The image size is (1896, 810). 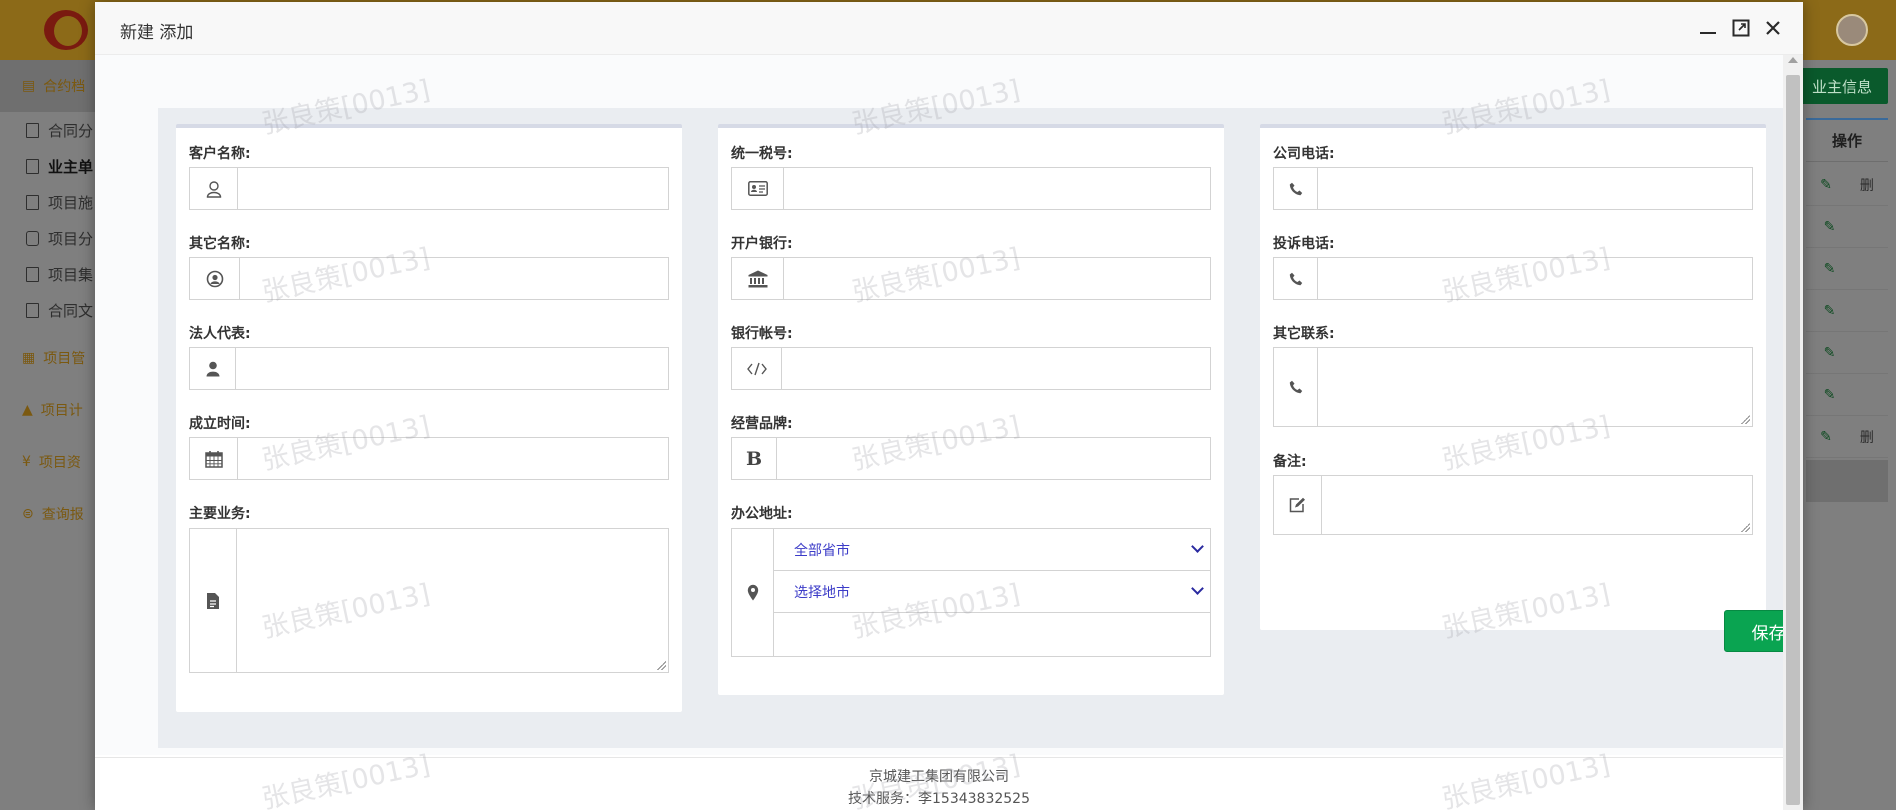 I want to click on user-icon, so click(x=213, y=368).